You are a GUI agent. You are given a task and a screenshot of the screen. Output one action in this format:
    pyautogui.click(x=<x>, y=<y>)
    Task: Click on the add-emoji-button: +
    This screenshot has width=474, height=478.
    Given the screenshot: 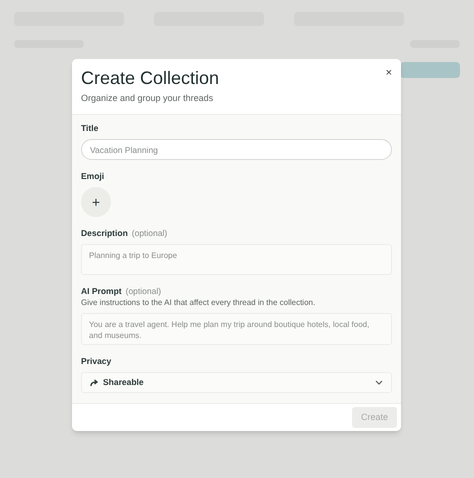 What is the action you would take?
    pyautogui.click(x=96, y=202)
    